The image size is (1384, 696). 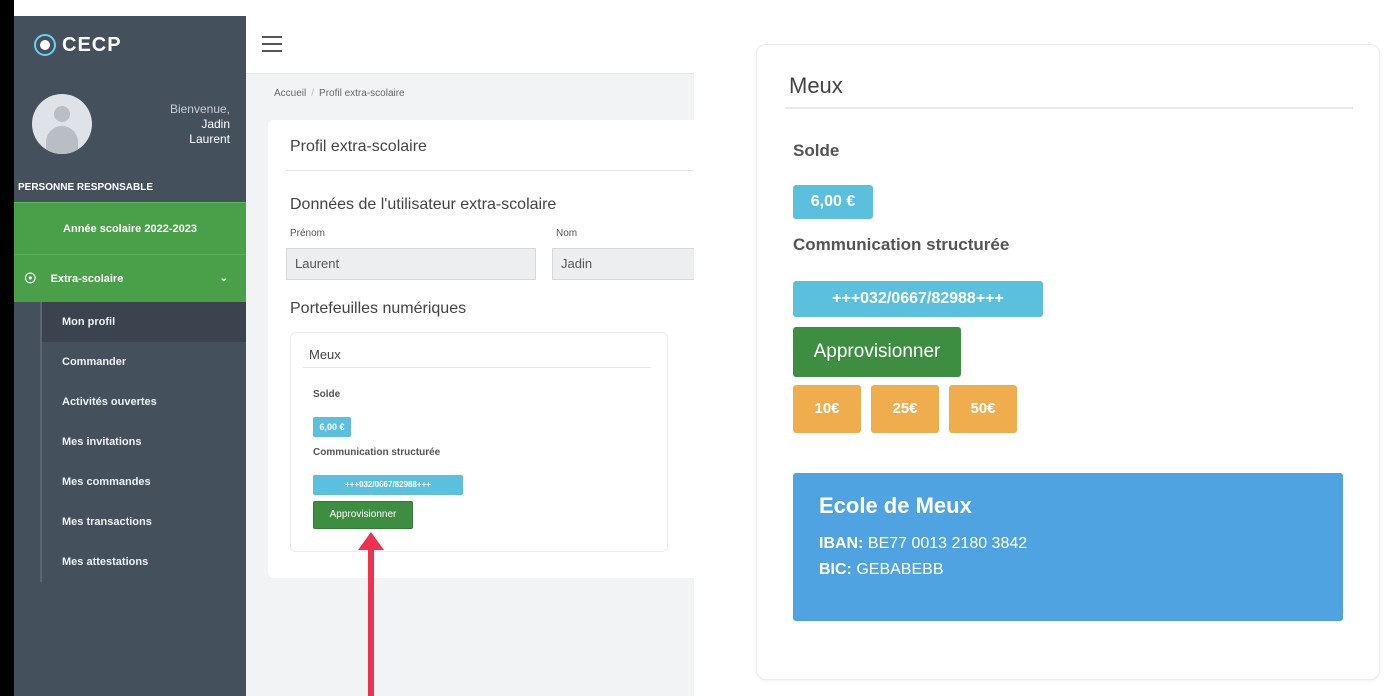 I want to click on balance-badge: 6,00 €, so click(x=332, y=427).